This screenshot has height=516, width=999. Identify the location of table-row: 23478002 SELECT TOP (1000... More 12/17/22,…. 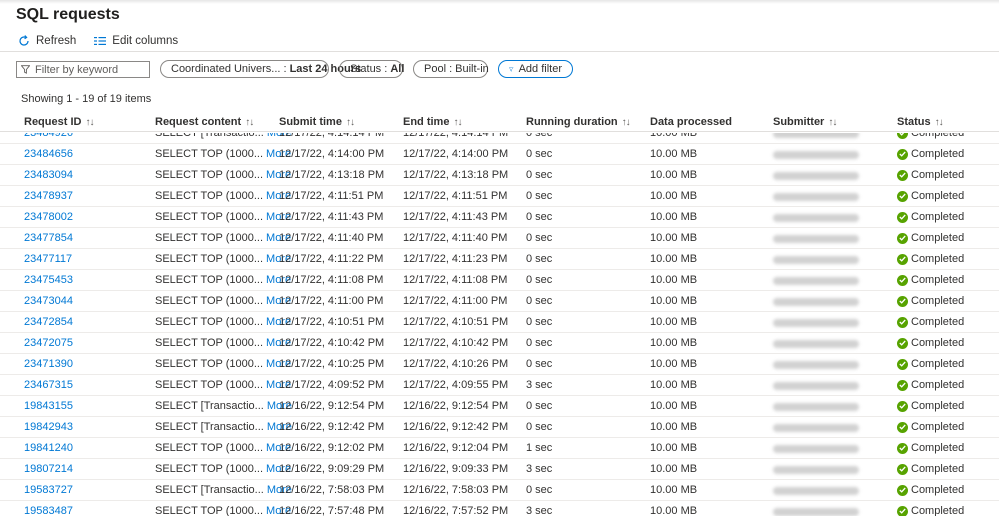
(499, 217).